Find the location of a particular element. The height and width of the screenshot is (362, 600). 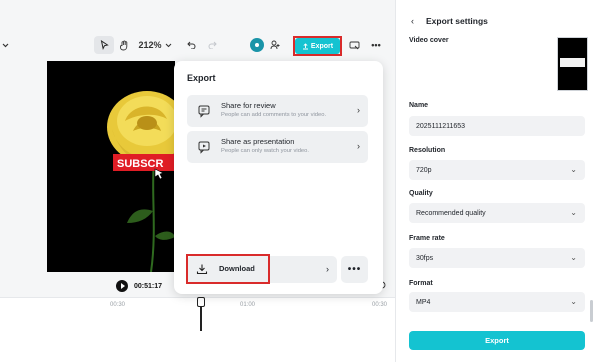

frame-rate-value: 30fps is located at coordinates (425, 258).